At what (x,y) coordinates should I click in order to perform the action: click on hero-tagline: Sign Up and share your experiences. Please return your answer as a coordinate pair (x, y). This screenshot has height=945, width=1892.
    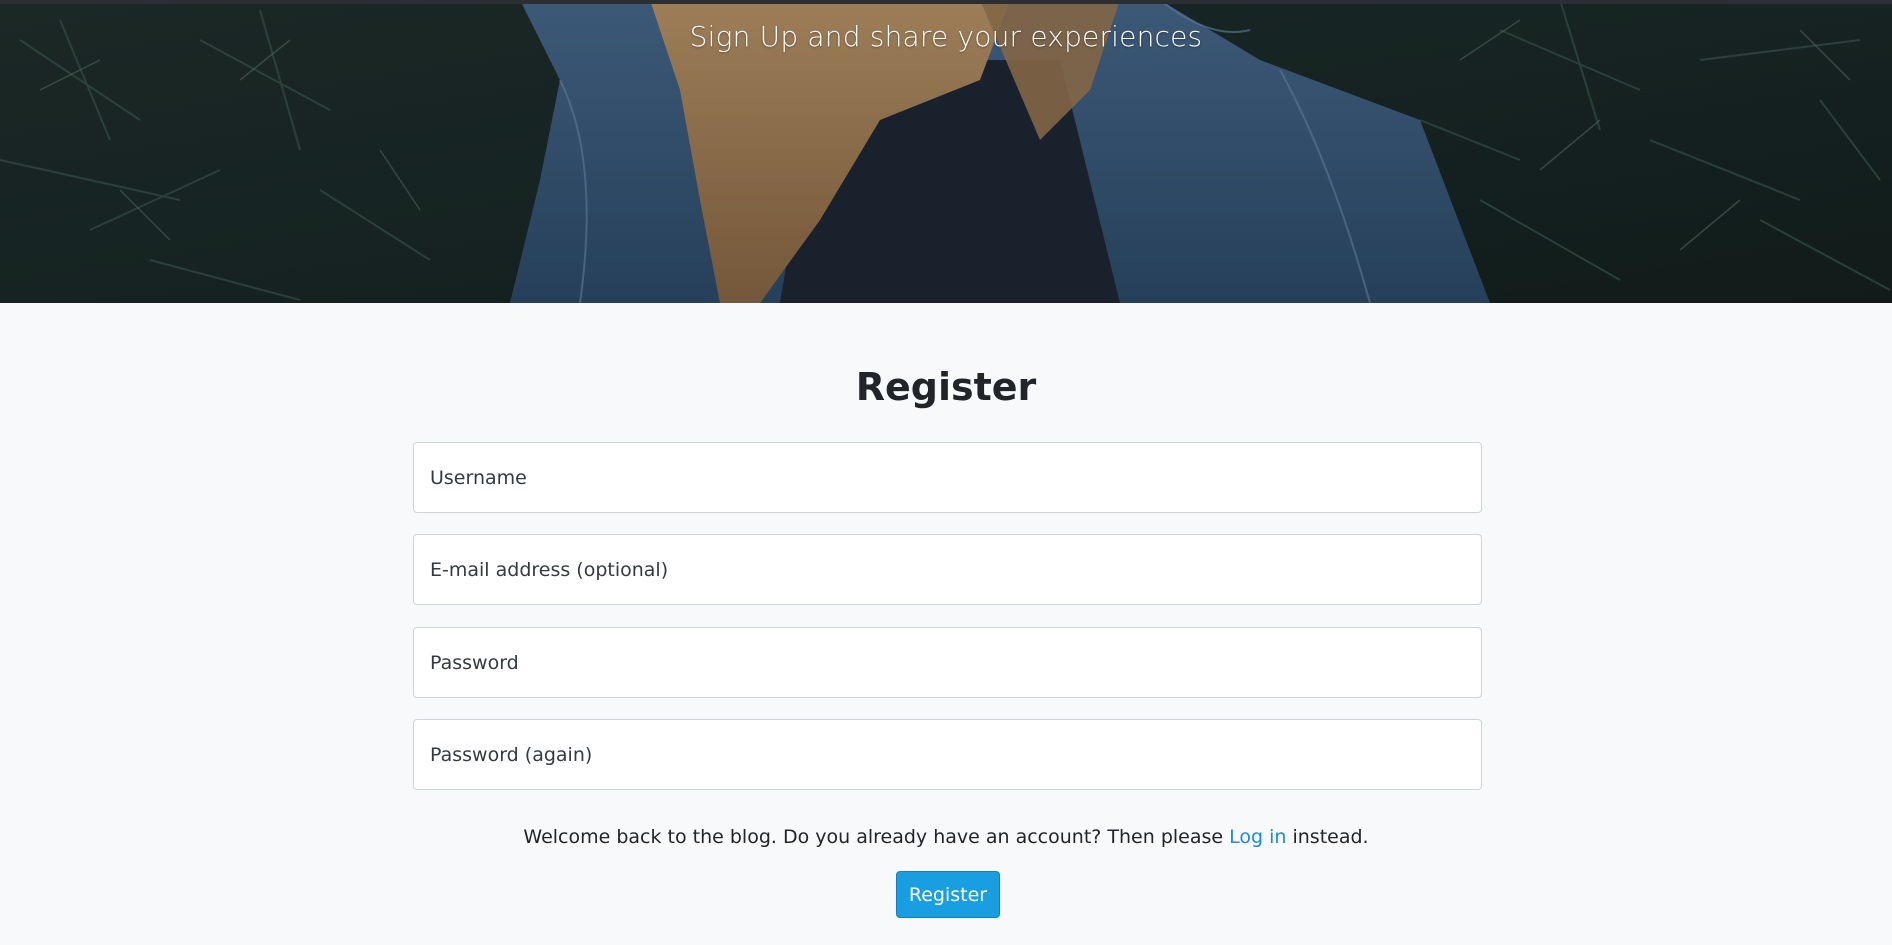
    Looking at the image, I should click on (946, 36).